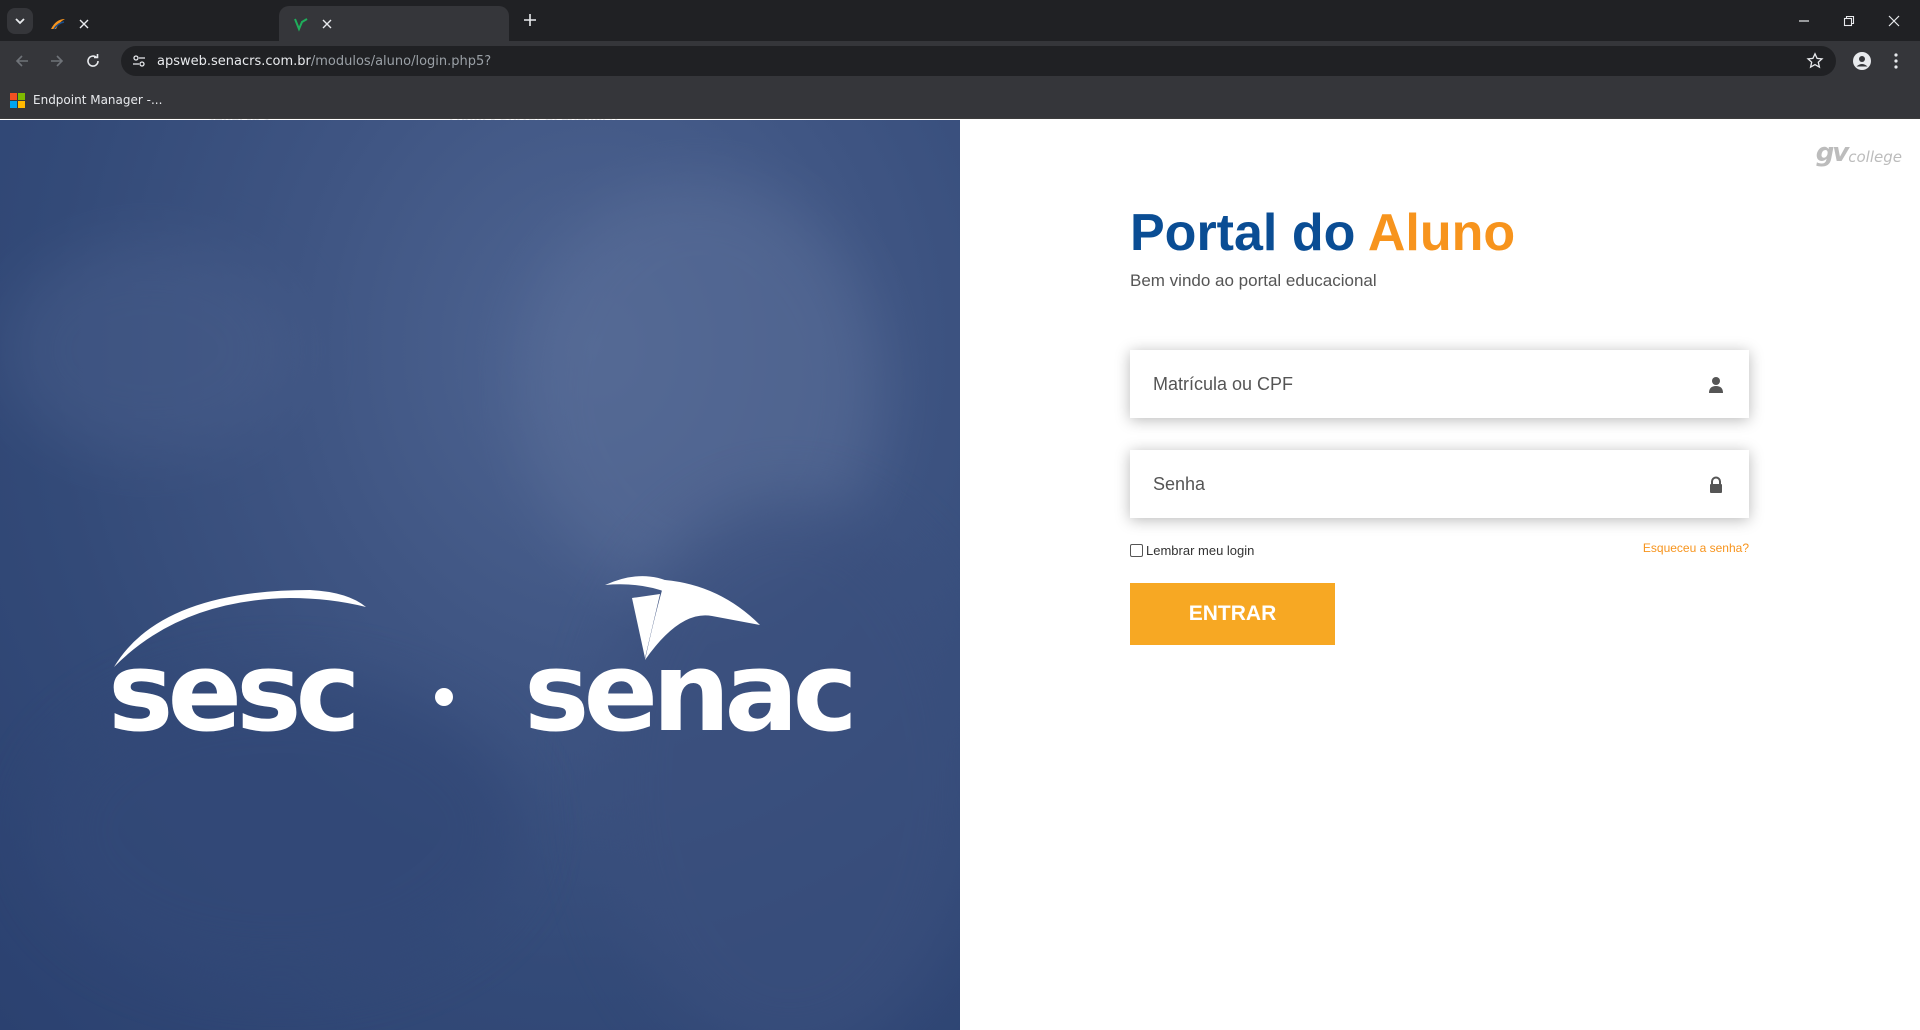 The height and width of the screenshot is (1030, 1920). Describe the element at coordinates (688, 689) in the screenshot. I see `senac-wordmark: senac` at that location.